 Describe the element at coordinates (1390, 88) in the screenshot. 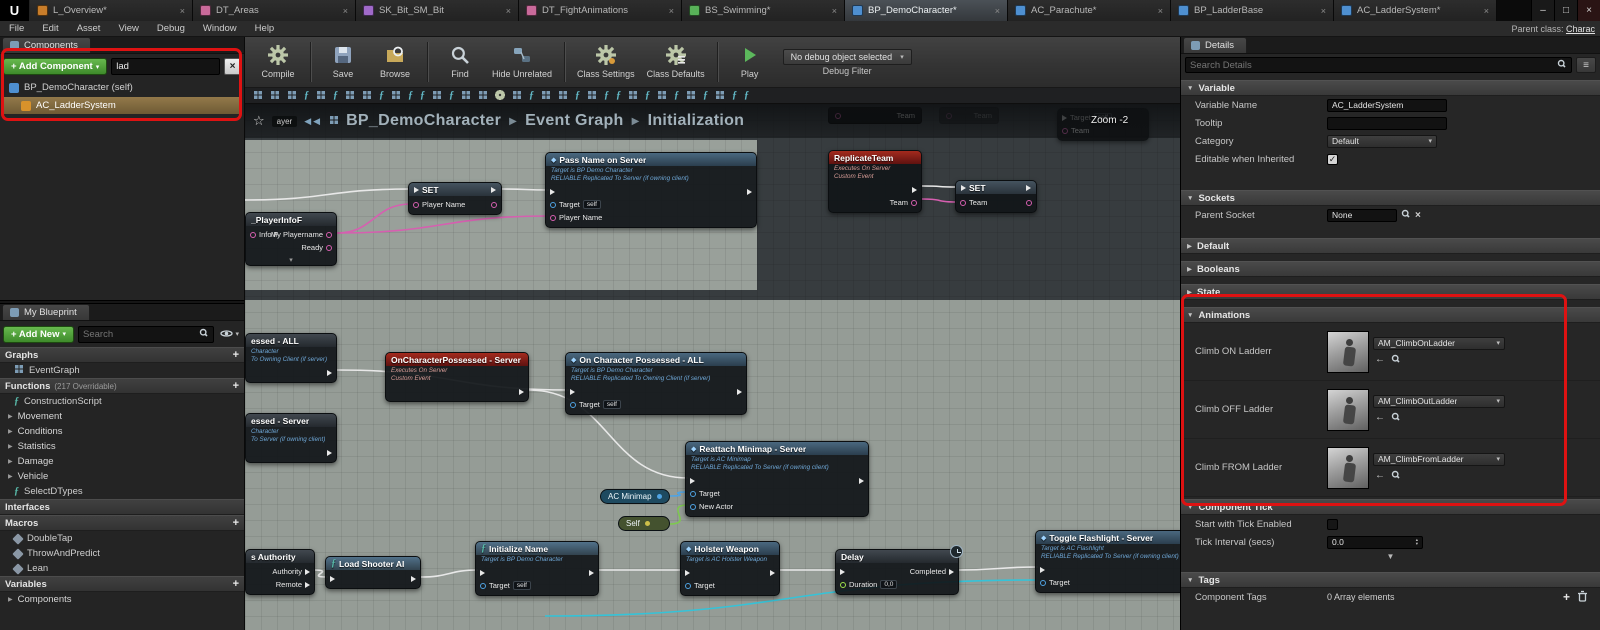

I see `section-header-variable: ▼ Variable` at that location.